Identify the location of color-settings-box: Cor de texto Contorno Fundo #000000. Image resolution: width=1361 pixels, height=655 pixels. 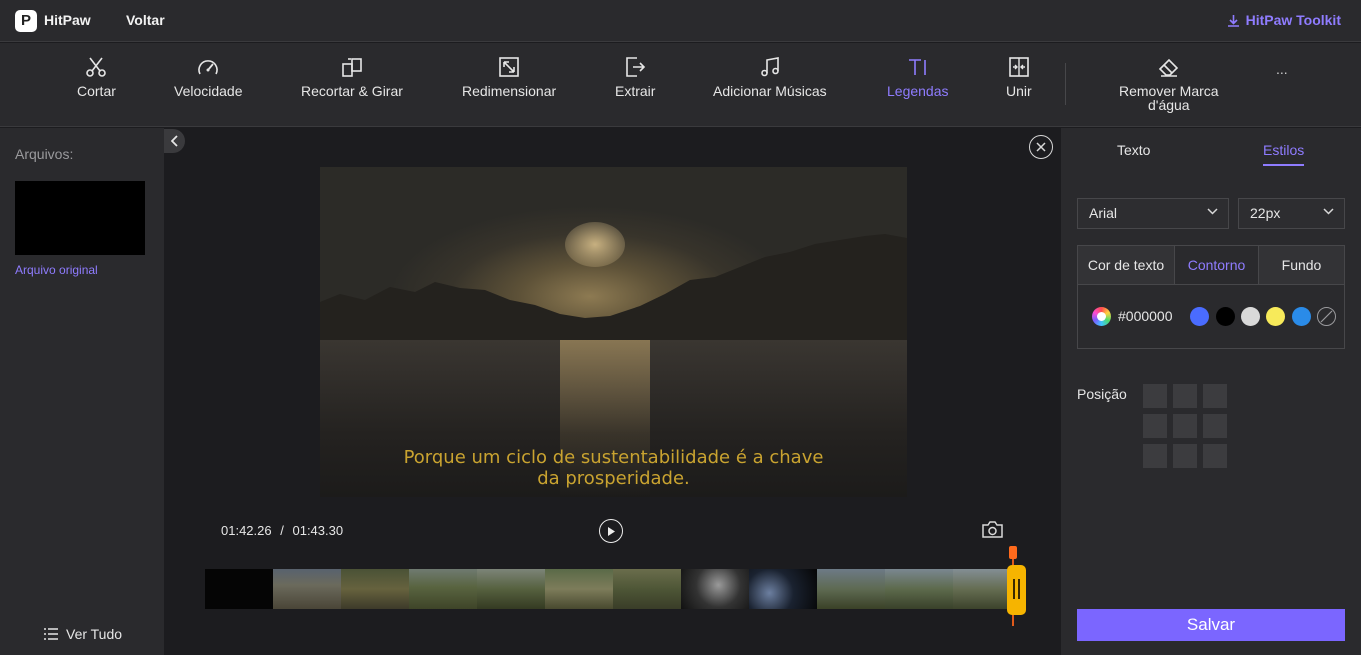
(1211, 297).